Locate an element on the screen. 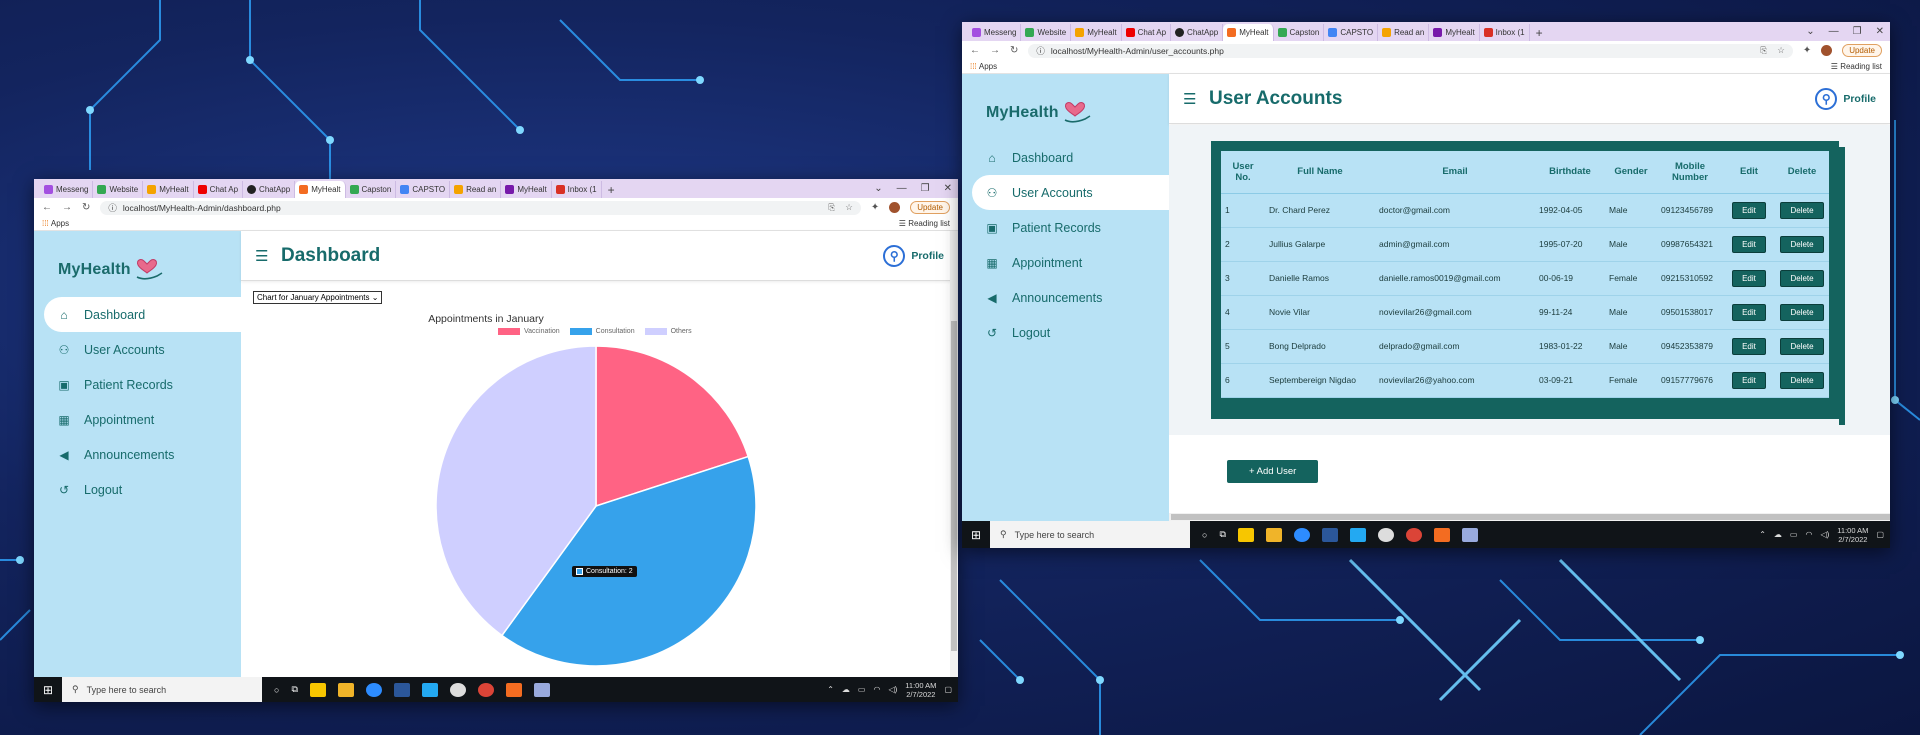 The width and height of the screenshot is (1920, 735). zoom-icon is located at coordinates (1301, 534).